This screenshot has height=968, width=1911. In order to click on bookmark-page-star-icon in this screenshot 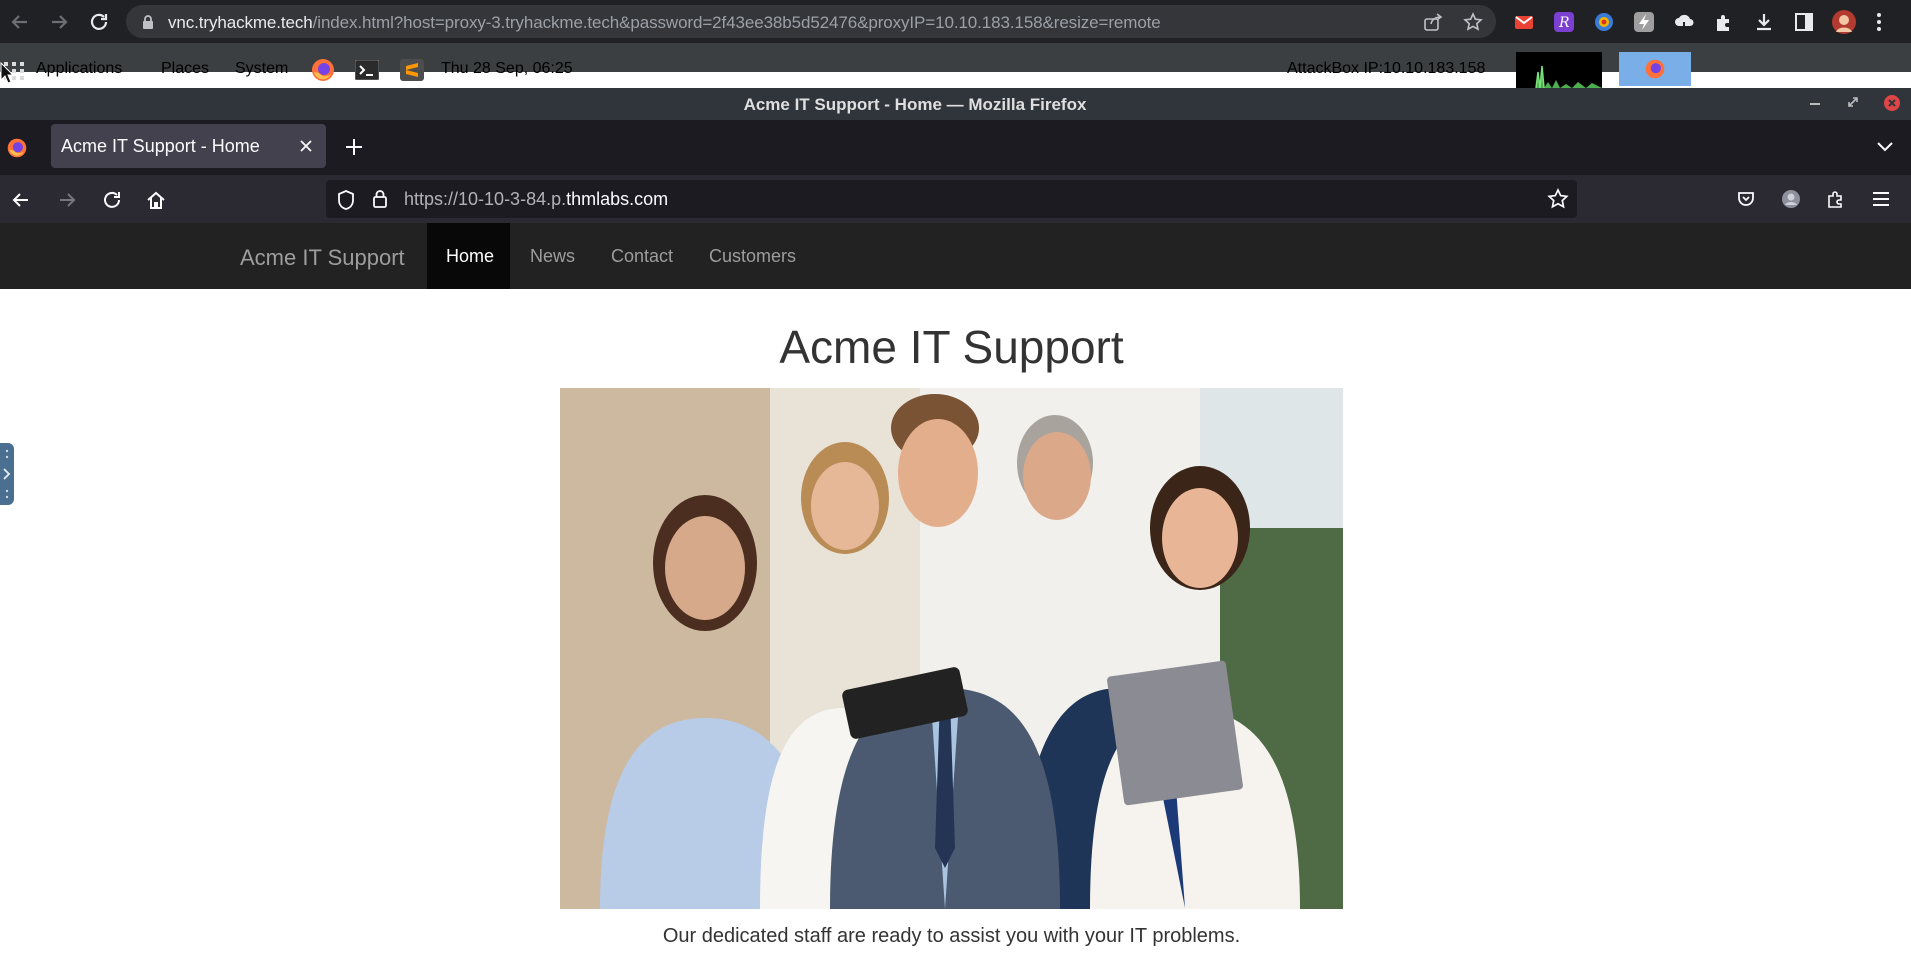, I will do `click(1558, 199)`.